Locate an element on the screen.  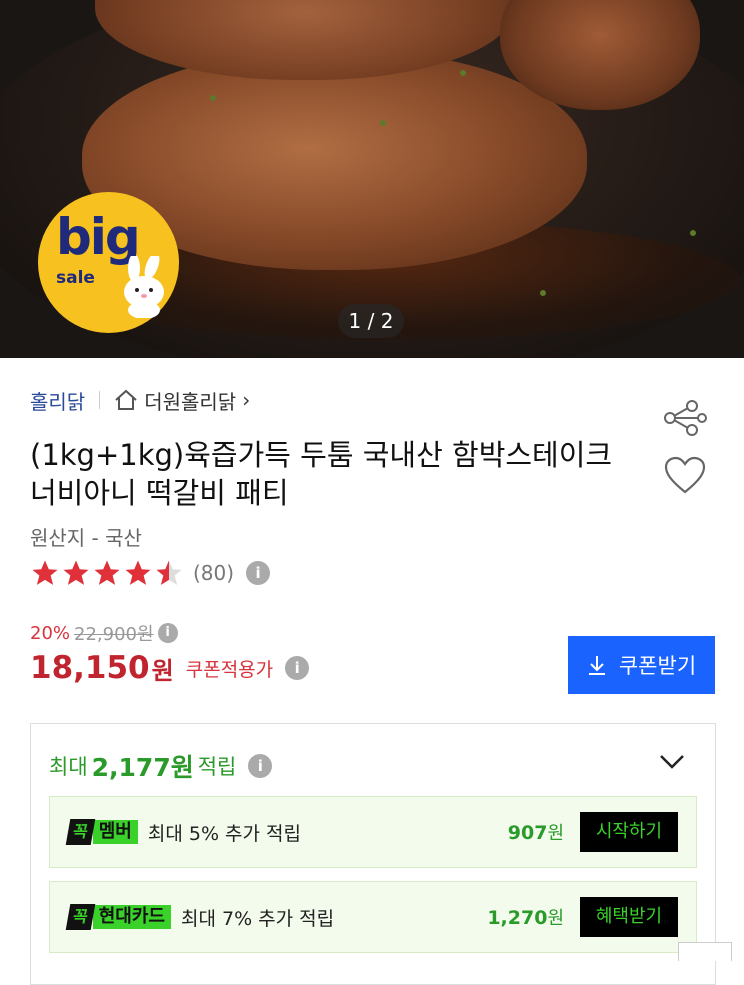
share-icon is located at coordinates (686, 418).